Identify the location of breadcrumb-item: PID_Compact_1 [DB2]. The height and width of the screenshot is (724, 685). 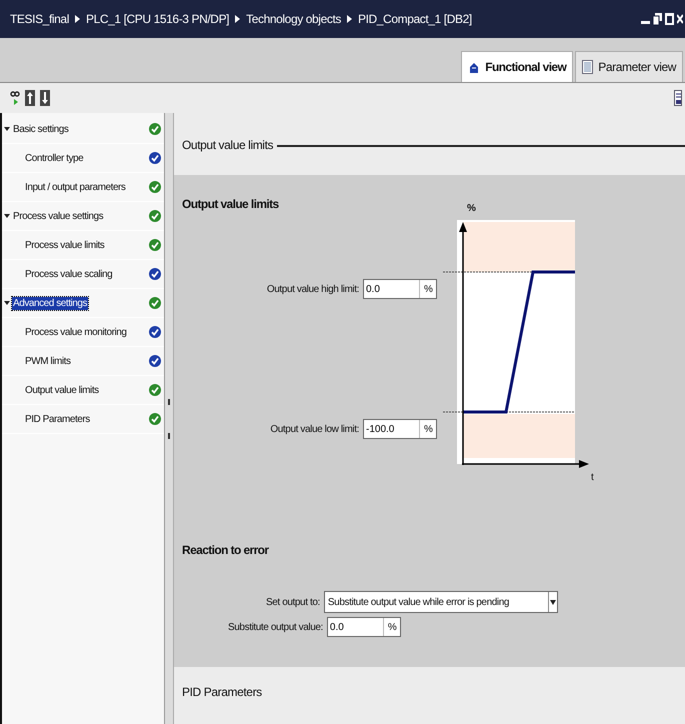
(415, 19).